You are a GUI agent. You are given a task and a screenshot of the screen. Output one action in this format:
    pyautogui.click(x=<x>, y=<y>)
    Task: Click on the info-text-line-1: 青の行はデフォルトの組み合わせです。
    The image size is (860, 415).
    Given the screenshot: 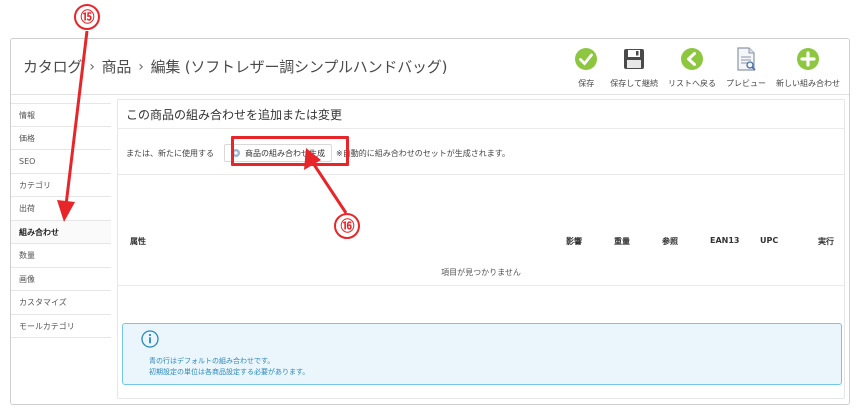 What is the action you would take?
    pyautogui.click(x=212, y=361)
    